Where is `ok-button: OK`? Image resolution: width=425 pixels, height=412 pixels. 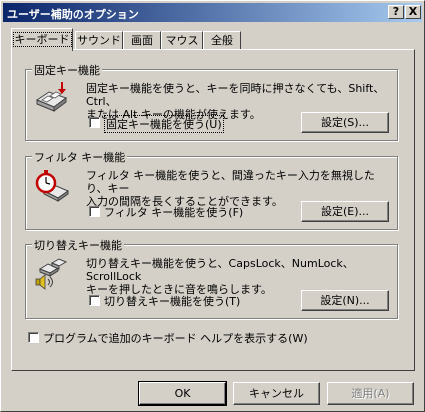 ok-button: OK is located at coordinates (182, 393).